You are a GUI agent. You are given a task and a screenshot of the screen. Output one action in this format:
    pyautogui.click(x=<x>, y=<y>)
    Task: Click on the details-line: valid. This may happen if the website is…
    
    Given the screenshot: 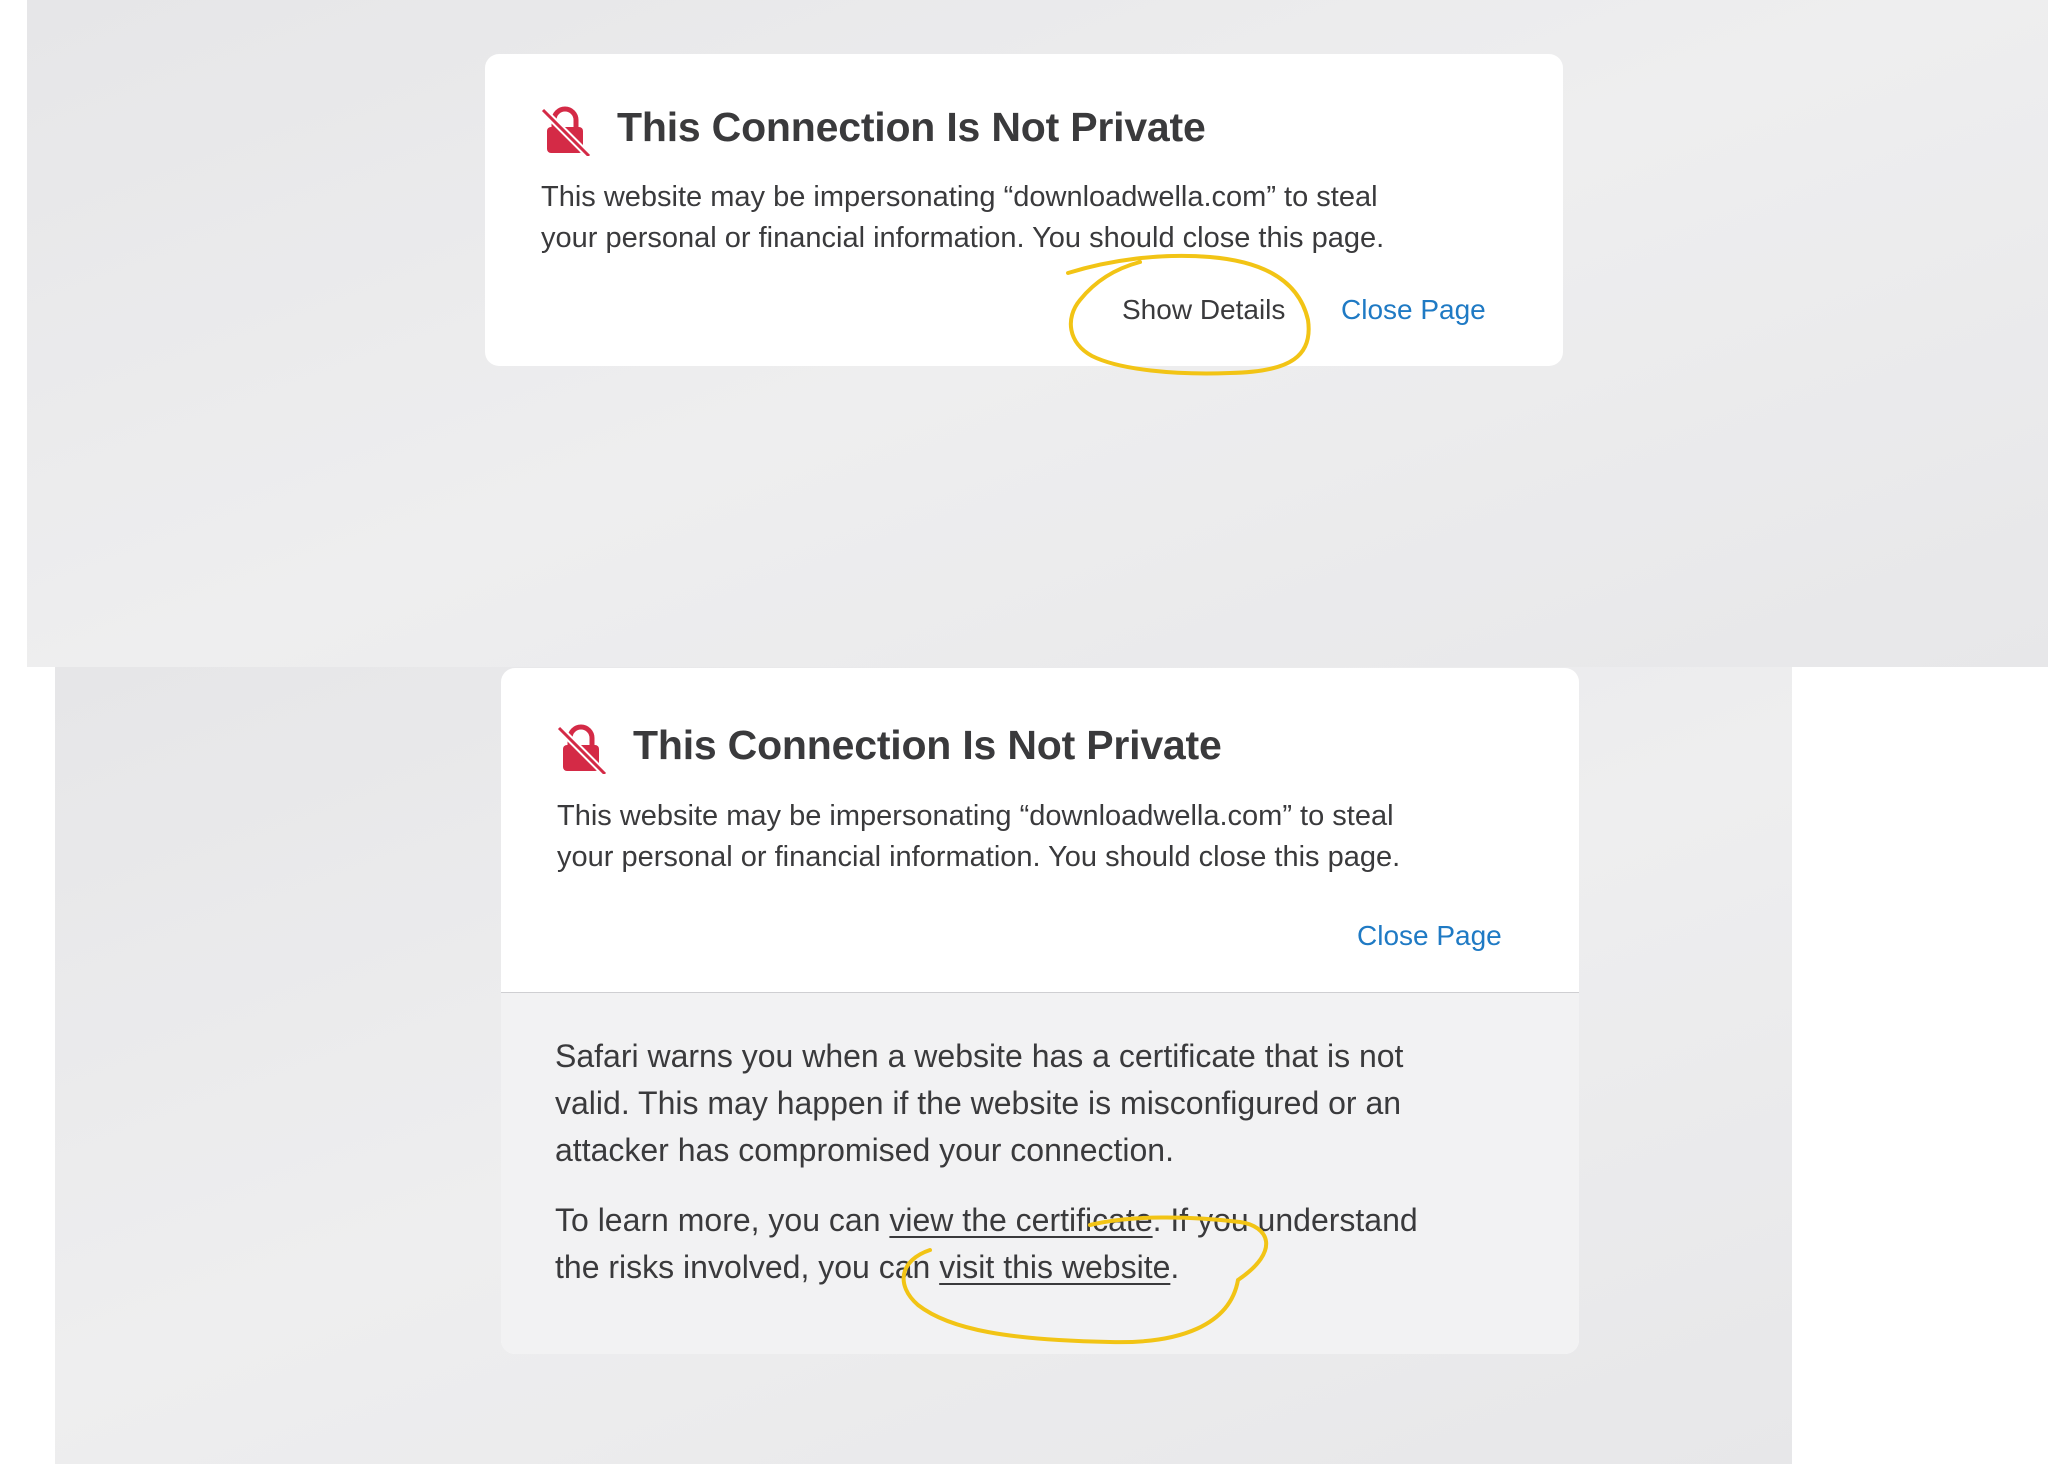 What is the action you would take?
    pyautogui.click(x=978, y=1103)
    